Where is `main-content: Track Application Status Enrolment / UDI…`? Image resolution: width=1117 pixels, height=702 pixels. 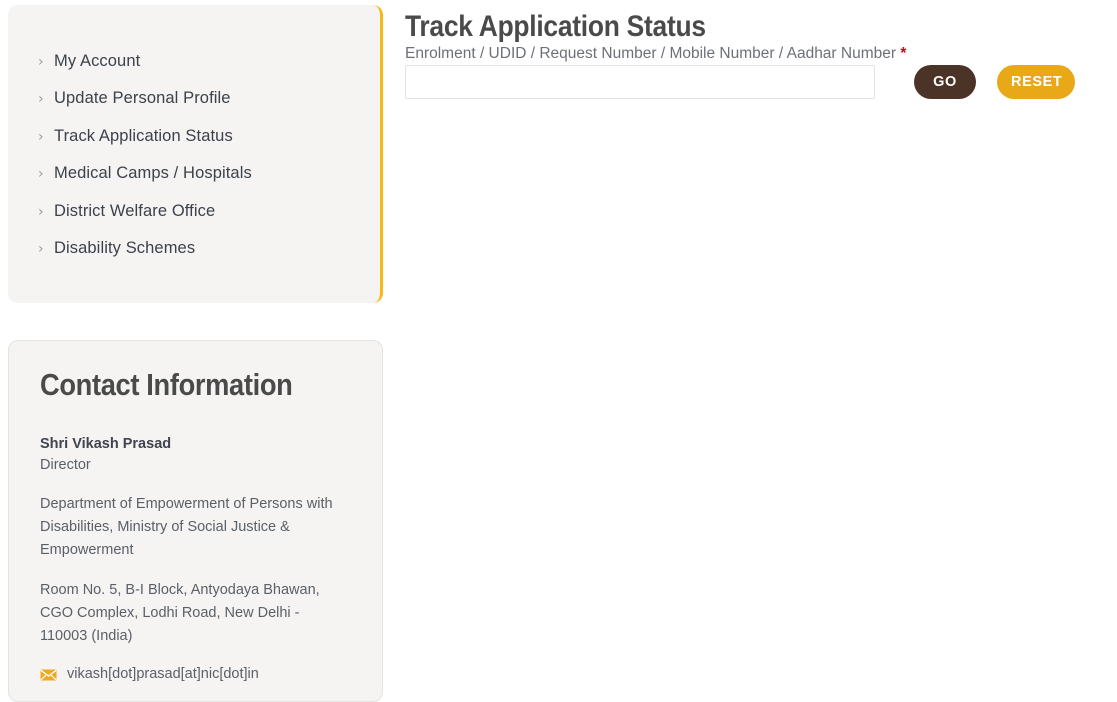
main-content: Track Application Status Enrolment / UDI… is located at coordinates (755, 50).